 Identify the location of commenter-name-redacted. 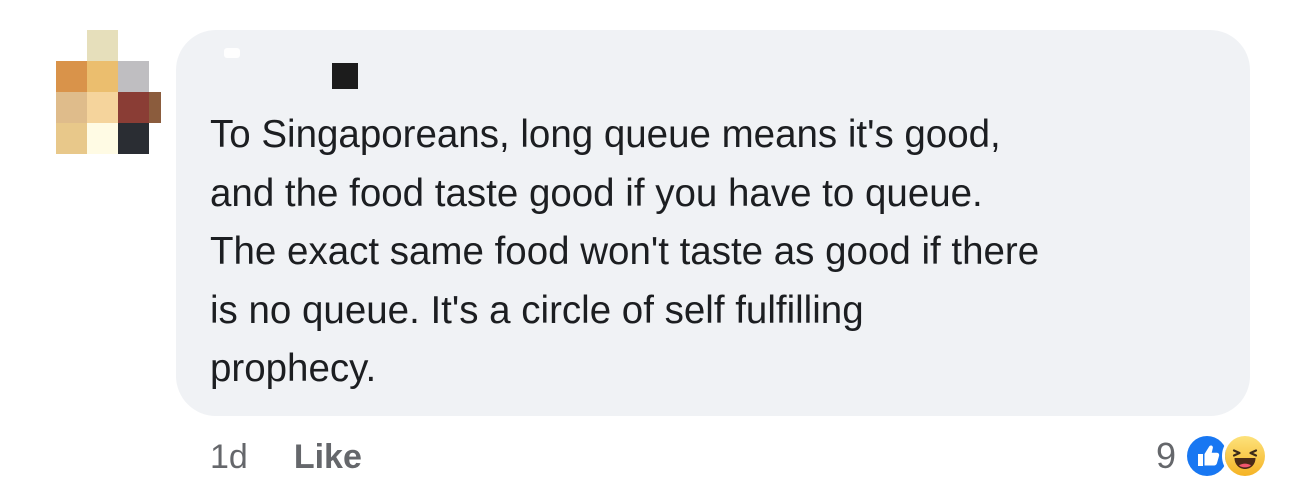
(345, 76).